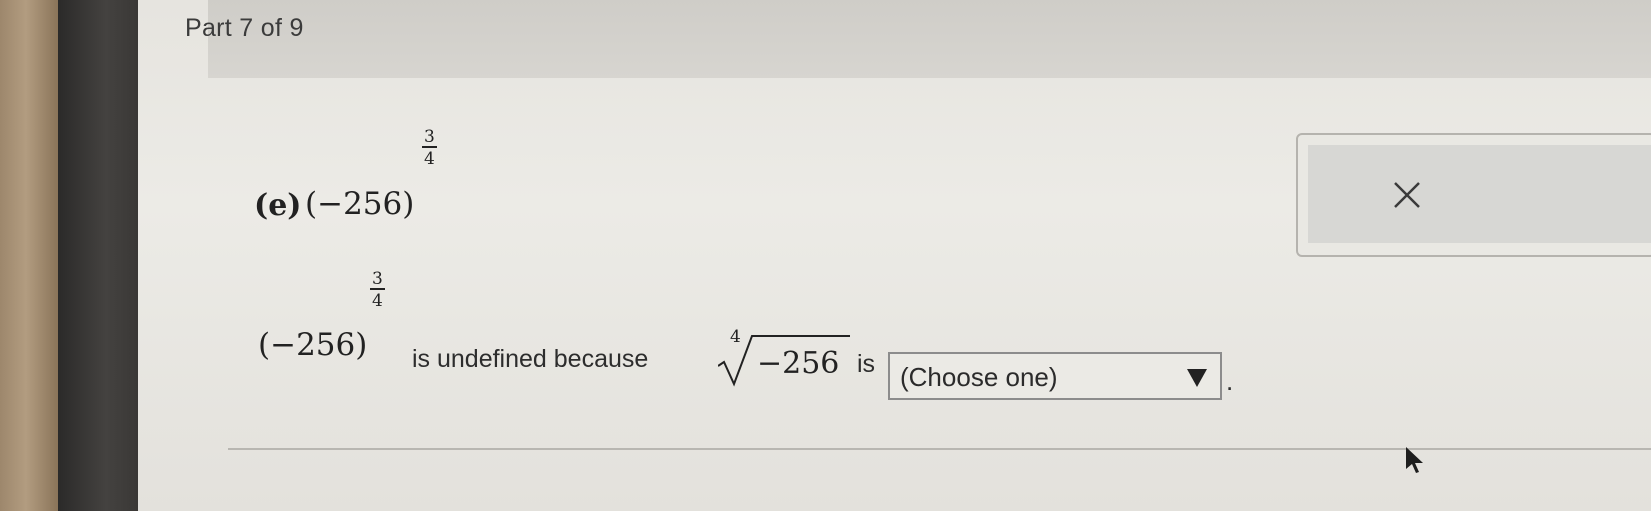 This screenshot has height=511, width=1651. I want to click on exponent-denominator: 4, so click(429, 159).